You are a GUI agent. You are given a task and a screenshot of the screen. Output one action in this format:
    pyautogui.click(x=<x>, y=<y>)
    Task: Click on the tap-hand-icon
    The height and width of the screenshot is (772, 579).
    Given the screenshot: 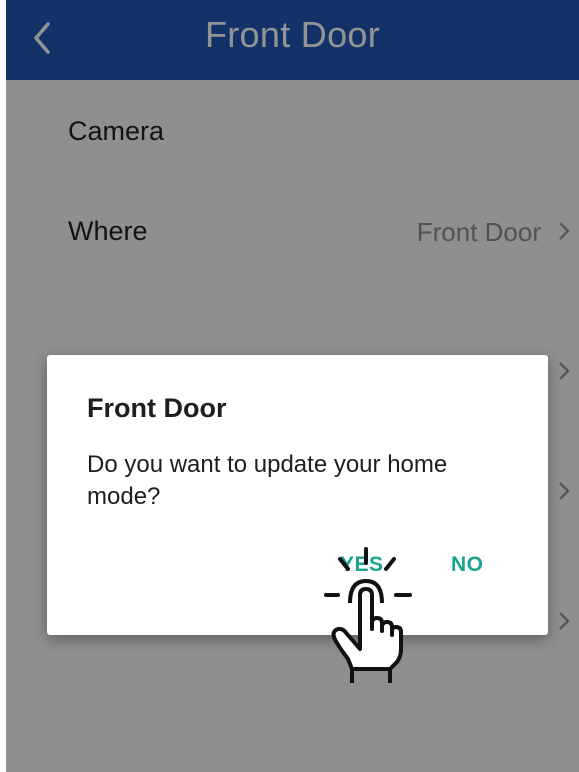 What is the action you would take?
    pyautogui.click(x=368, y=615)
    